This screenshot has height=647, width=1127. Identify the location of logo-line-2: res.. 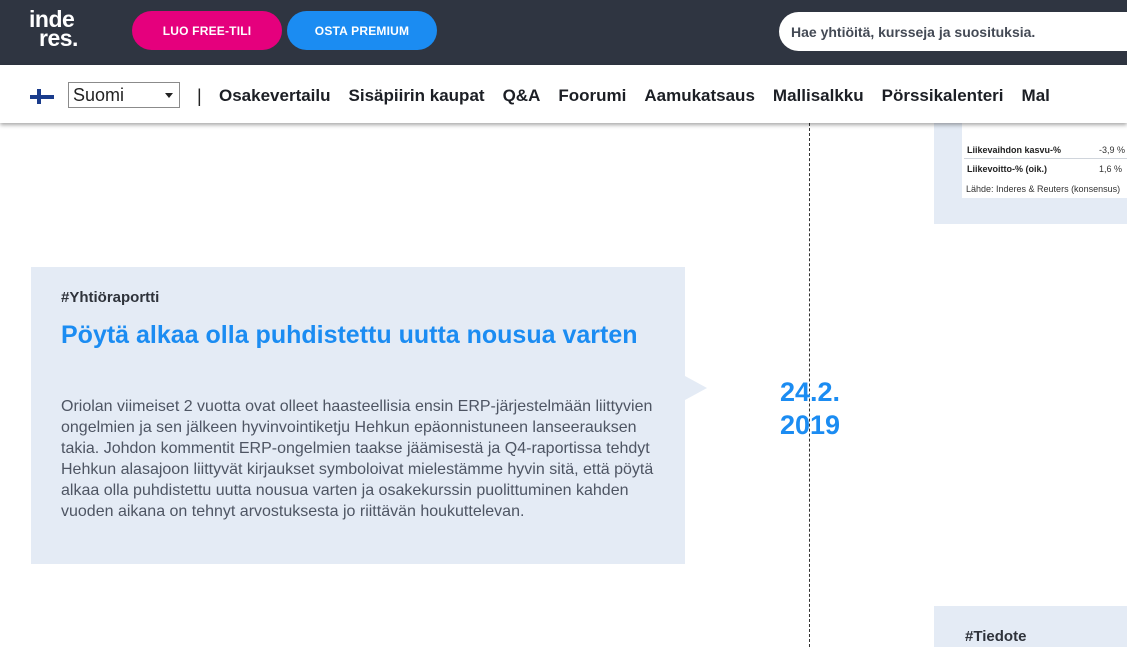
(58, 38).